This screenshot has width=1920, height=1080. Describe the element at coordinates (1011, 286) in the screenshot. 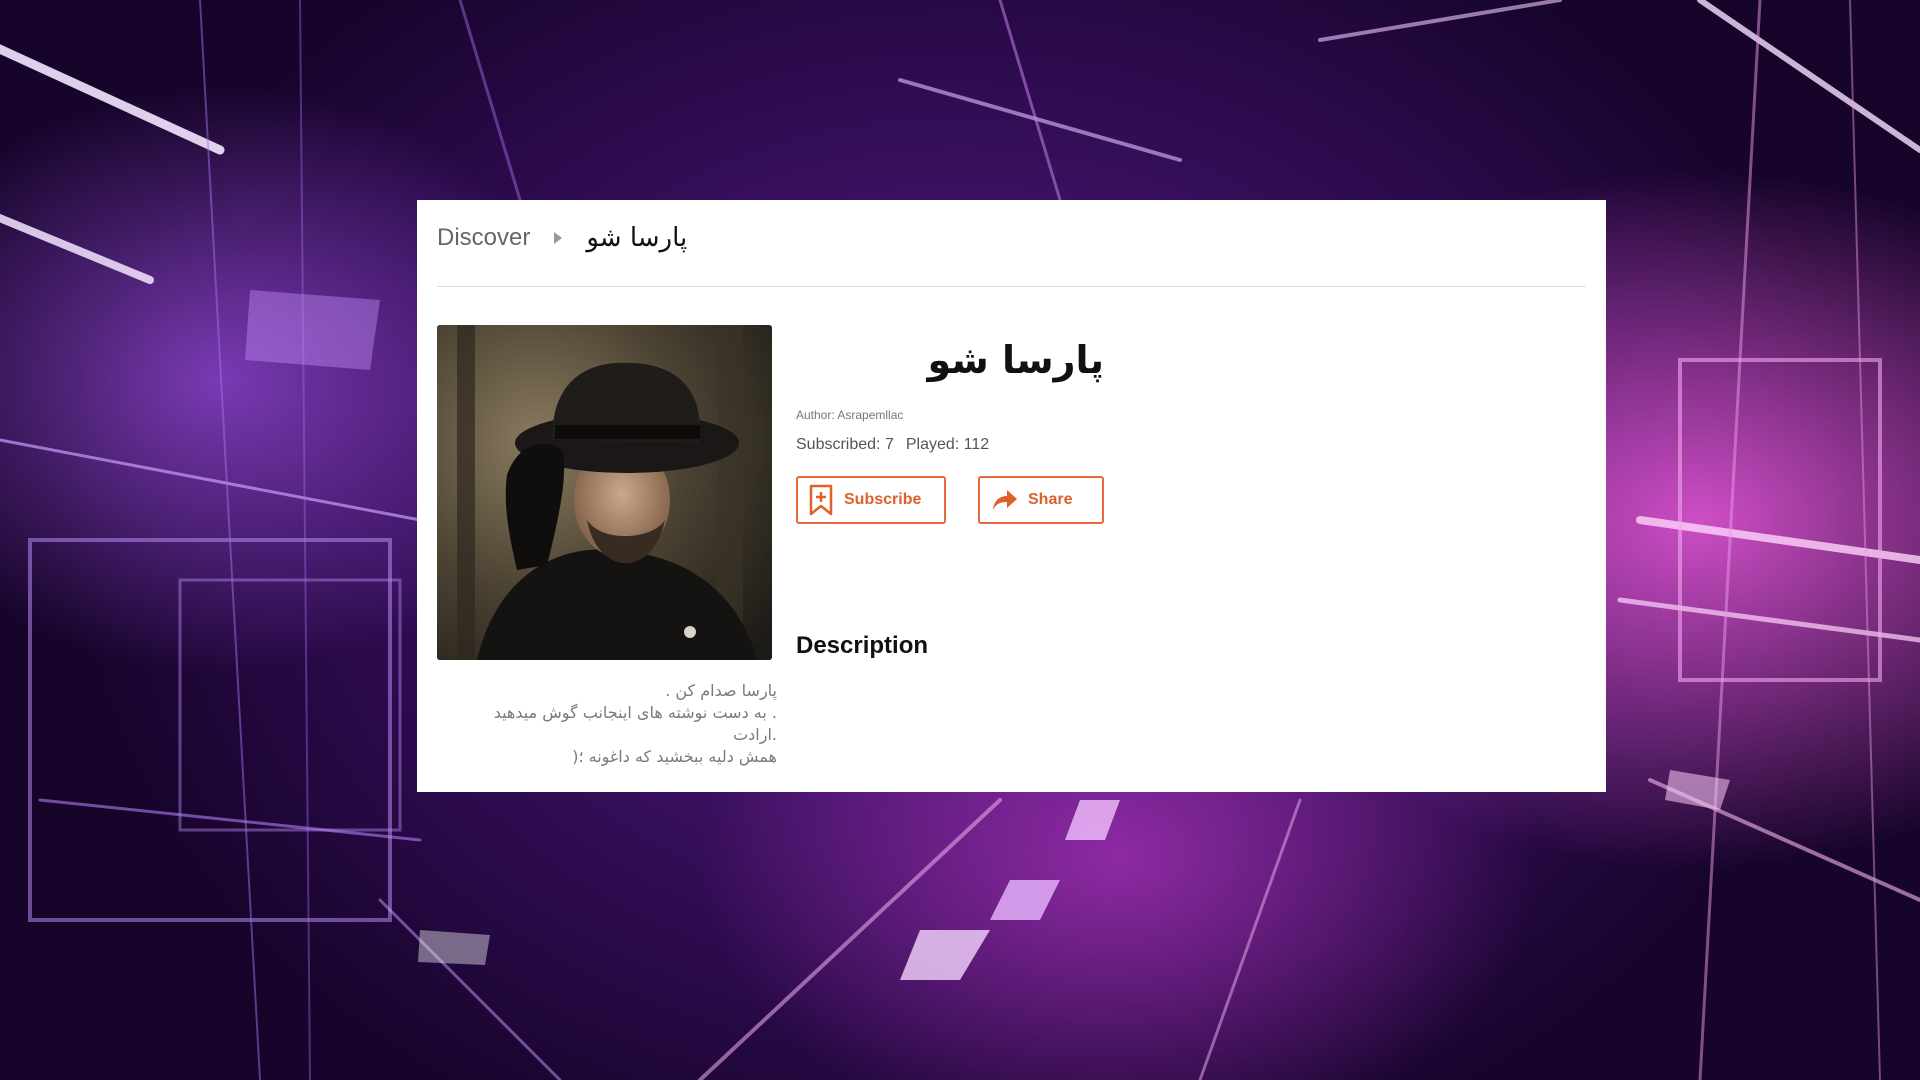

I see `header-divider` at that location.